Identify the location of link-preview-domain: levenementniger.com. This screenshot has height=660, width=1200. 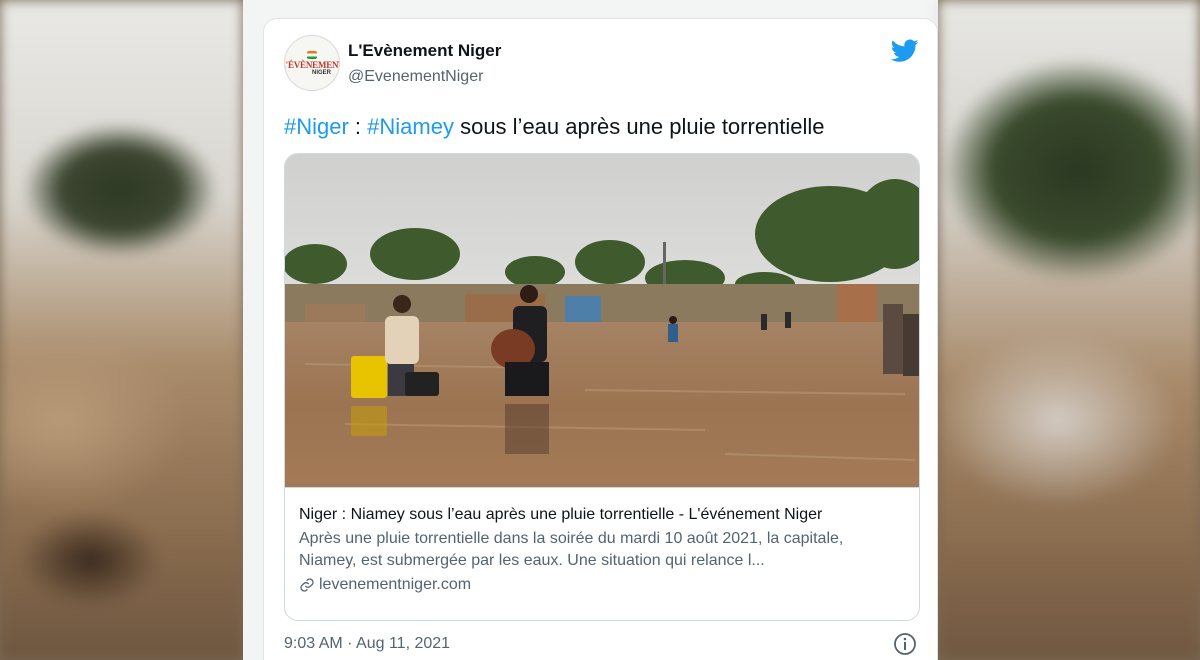
(395, 584).